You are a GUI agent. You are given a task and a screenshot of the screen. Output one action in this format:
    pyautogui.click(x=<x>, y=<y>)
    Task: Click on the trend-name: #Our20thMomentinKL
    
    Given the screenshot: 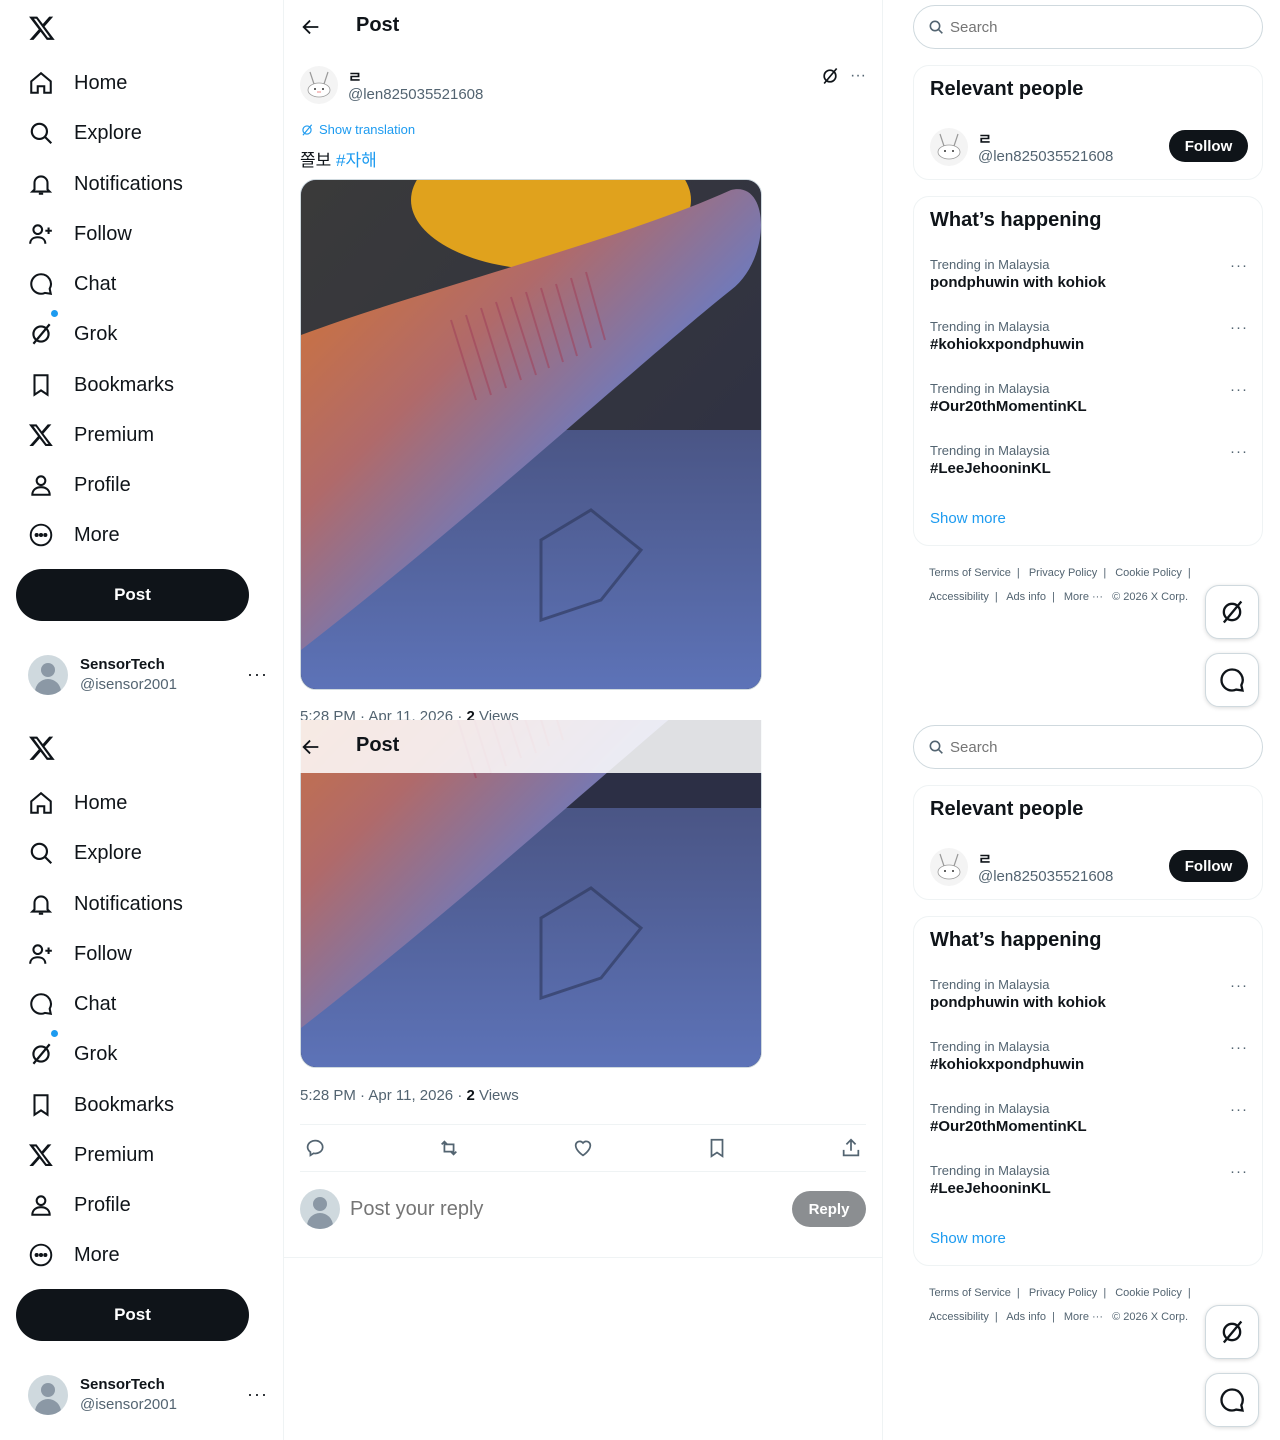 What is the action you would take?
    pyautogui.click(x=1008, y=1126)
    